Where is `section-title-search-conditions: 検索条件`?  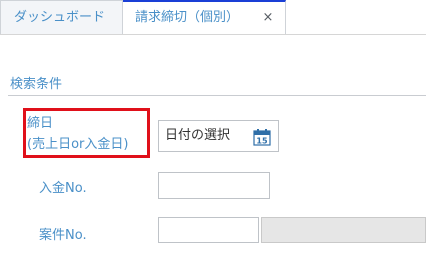 section-title-search-conditions: 検索条件 is located at coordinates (36, 84).